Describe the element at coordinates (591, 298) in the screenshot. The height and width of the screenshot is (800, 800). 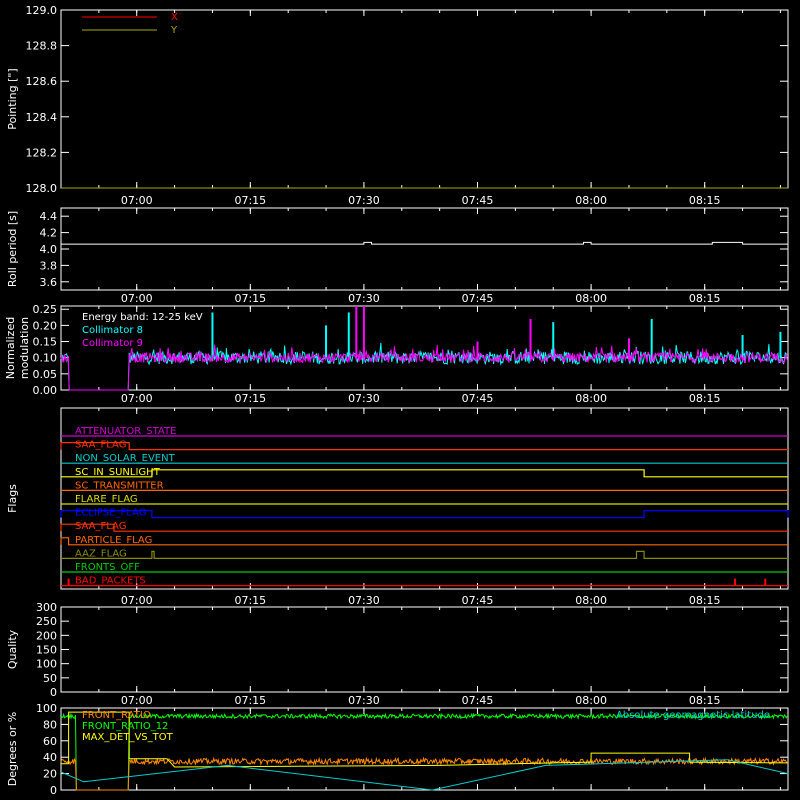
I see `roll-xtick-label: 08:00` at that location.